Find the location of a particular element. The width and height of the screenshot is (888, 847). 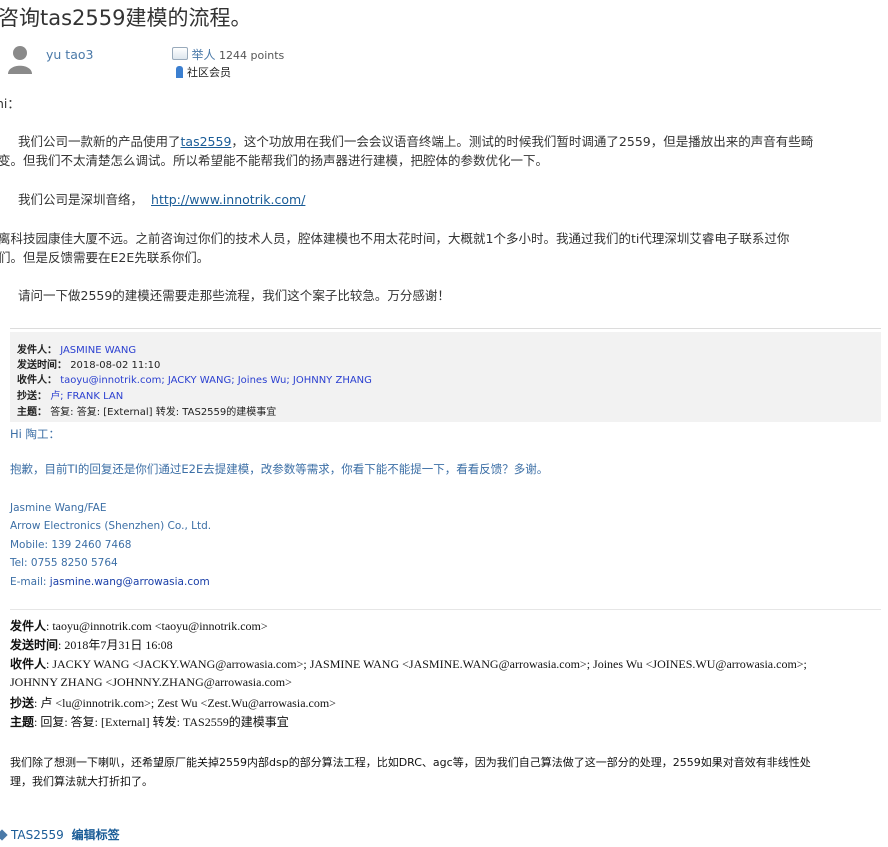

post-greeting: hi： is located at coordinates (10, 103).